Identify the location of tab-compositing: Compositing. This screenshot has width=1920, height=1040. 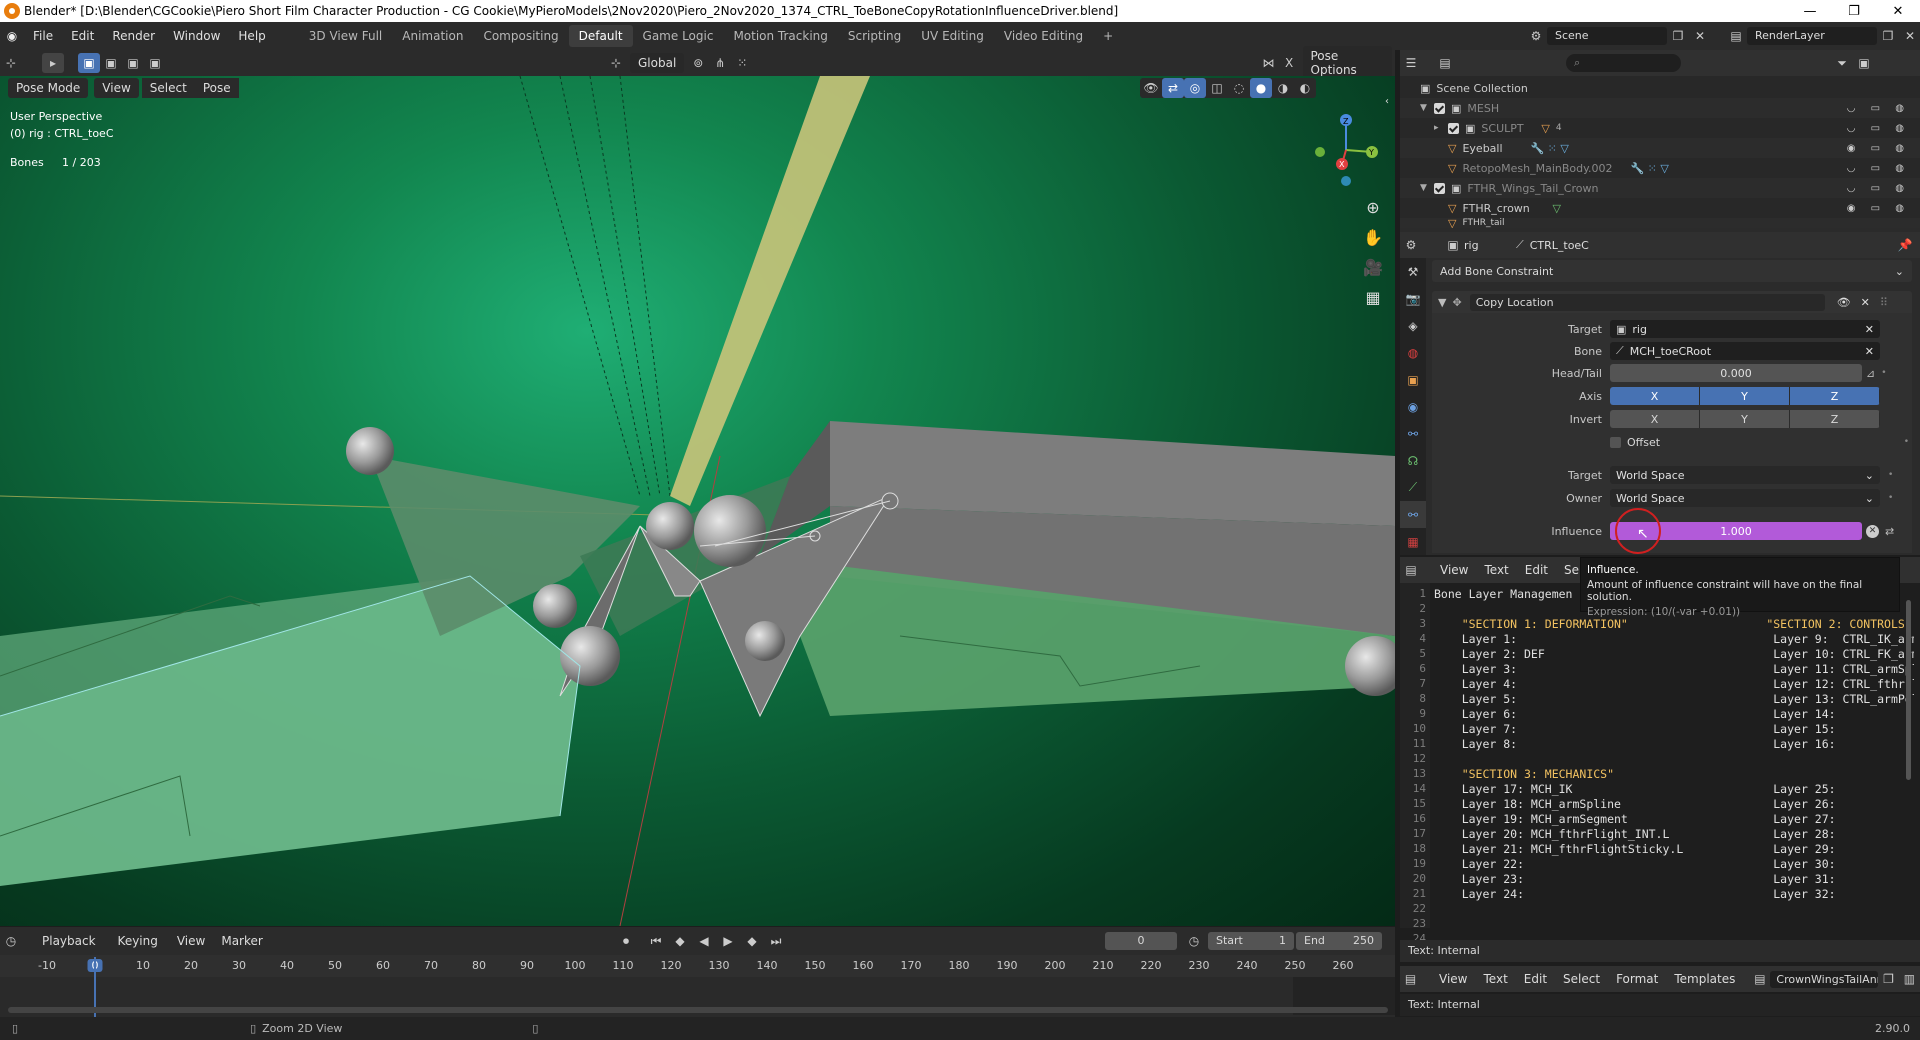
(520, 36).